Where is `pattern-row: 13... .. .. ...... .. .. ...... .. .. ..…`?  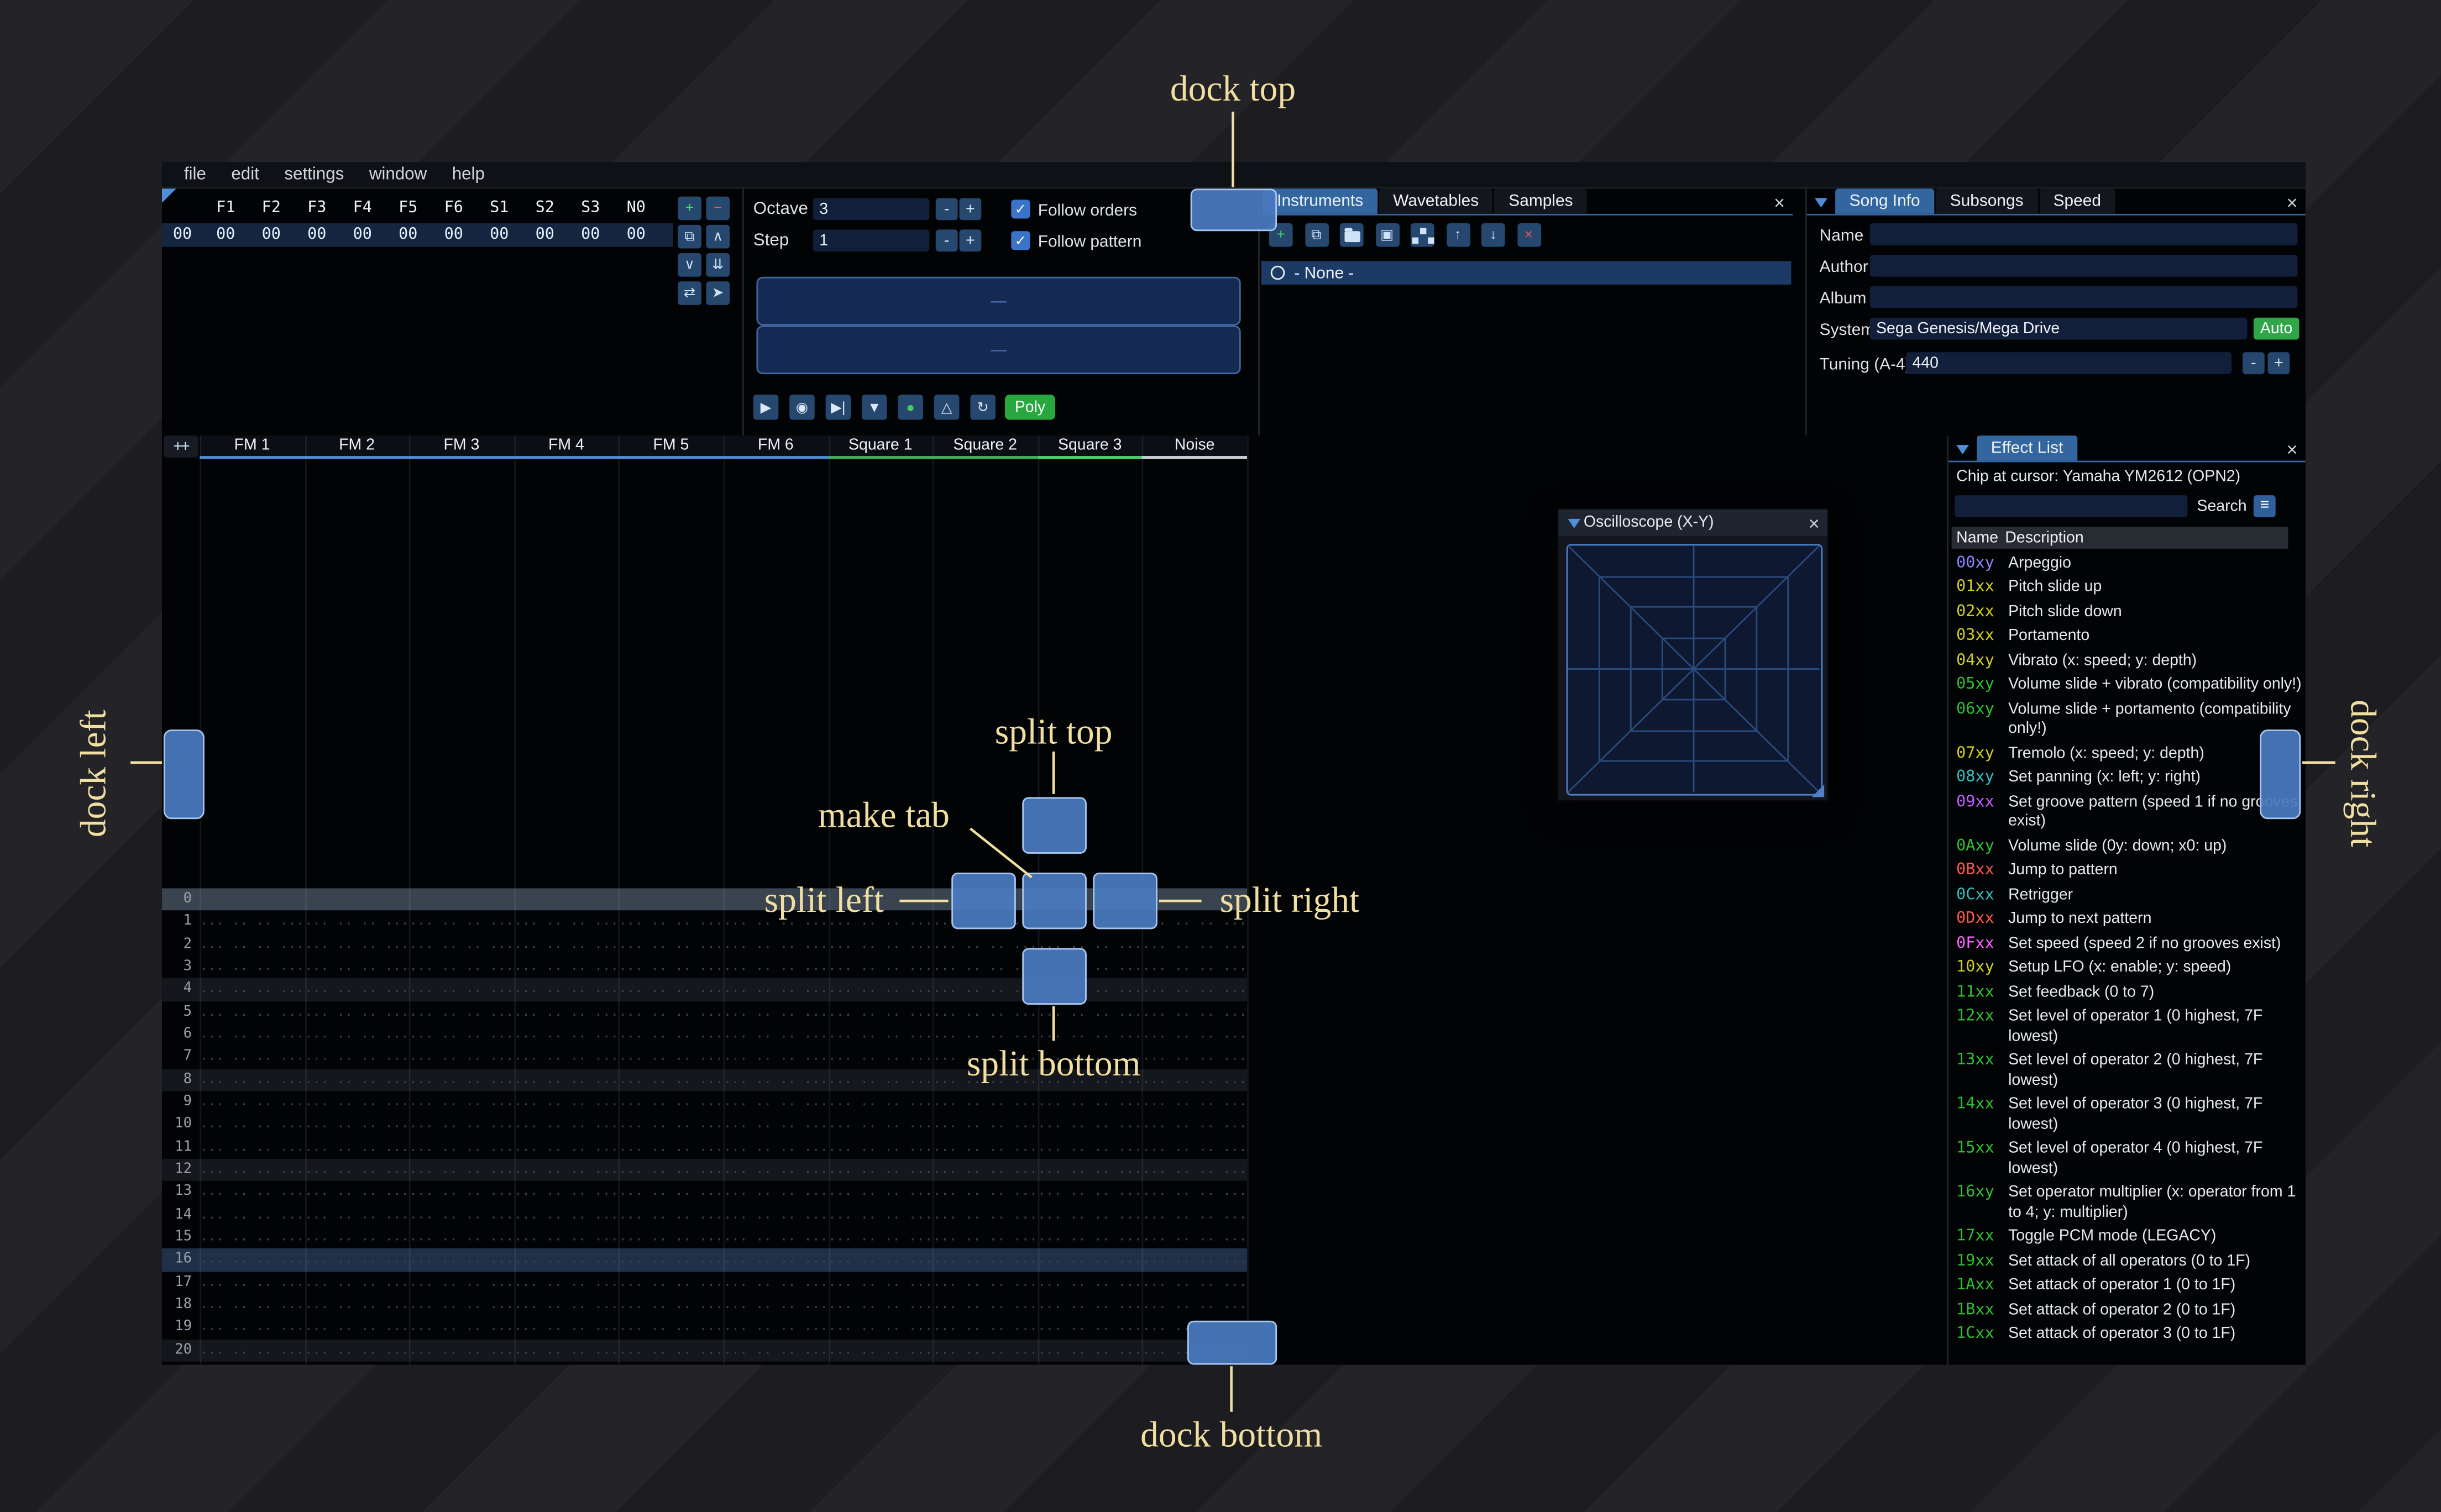 pattern-row: 13... .. .. ...... .. .. ...... .. .. ..… is located at coordinates (704, 1192).